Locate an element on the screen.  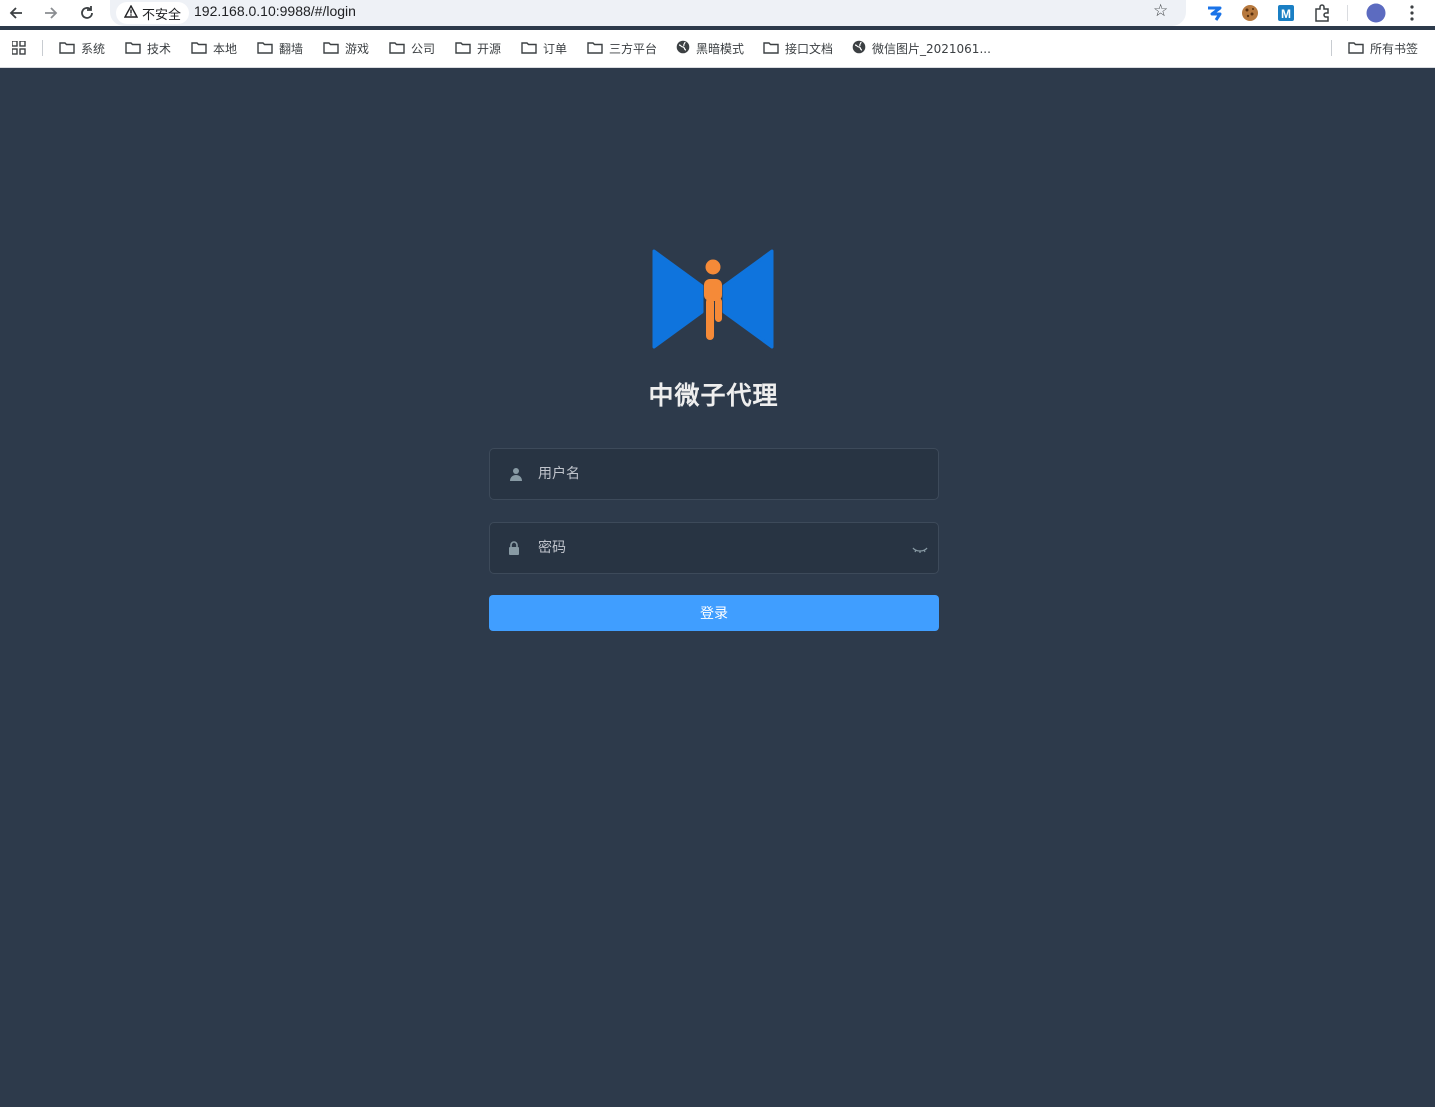
security-label: 不安全 is located at coordinates (162, 15).